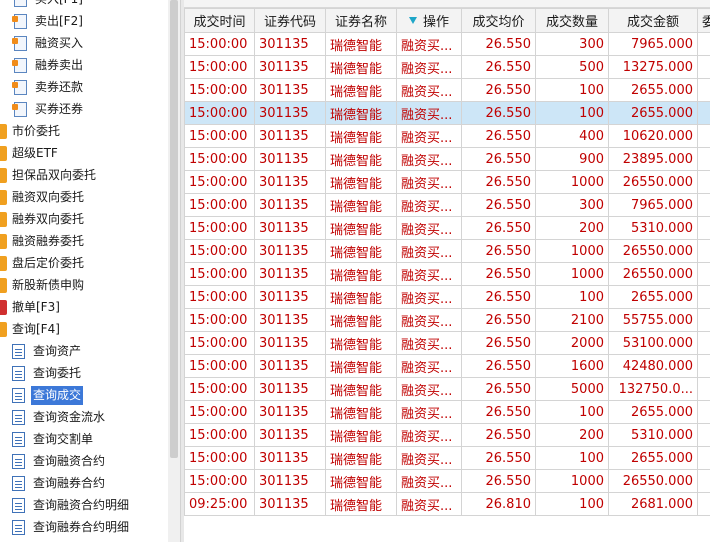 The width and height of the screenshot is (710, 542). What do you see at coordinates (54, 174) in the screenshot?
I see `nav-item-label: 担保品双向委托` at bounding box center [54, 174].